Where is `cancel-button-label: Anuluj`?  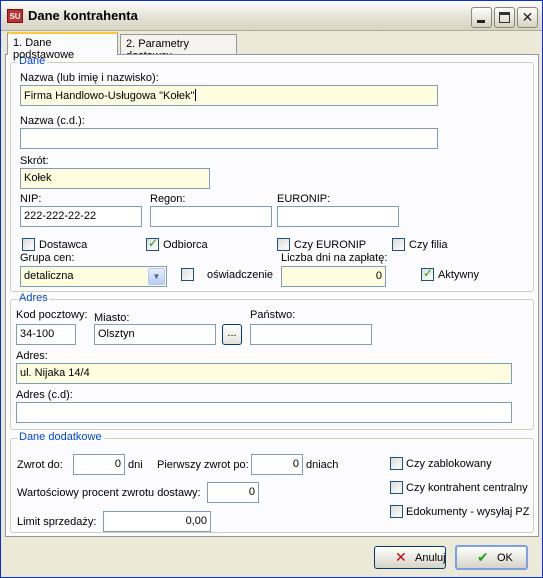 cancel-button-label: Anuluj is located at coordinates (430, 558).